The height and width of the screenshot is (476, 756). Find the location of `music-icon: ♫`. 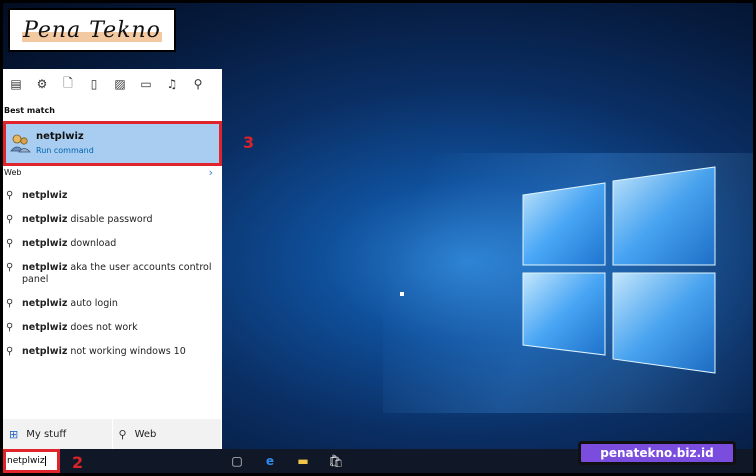

music-icon: ♫ is located at coordinates (172, 84).